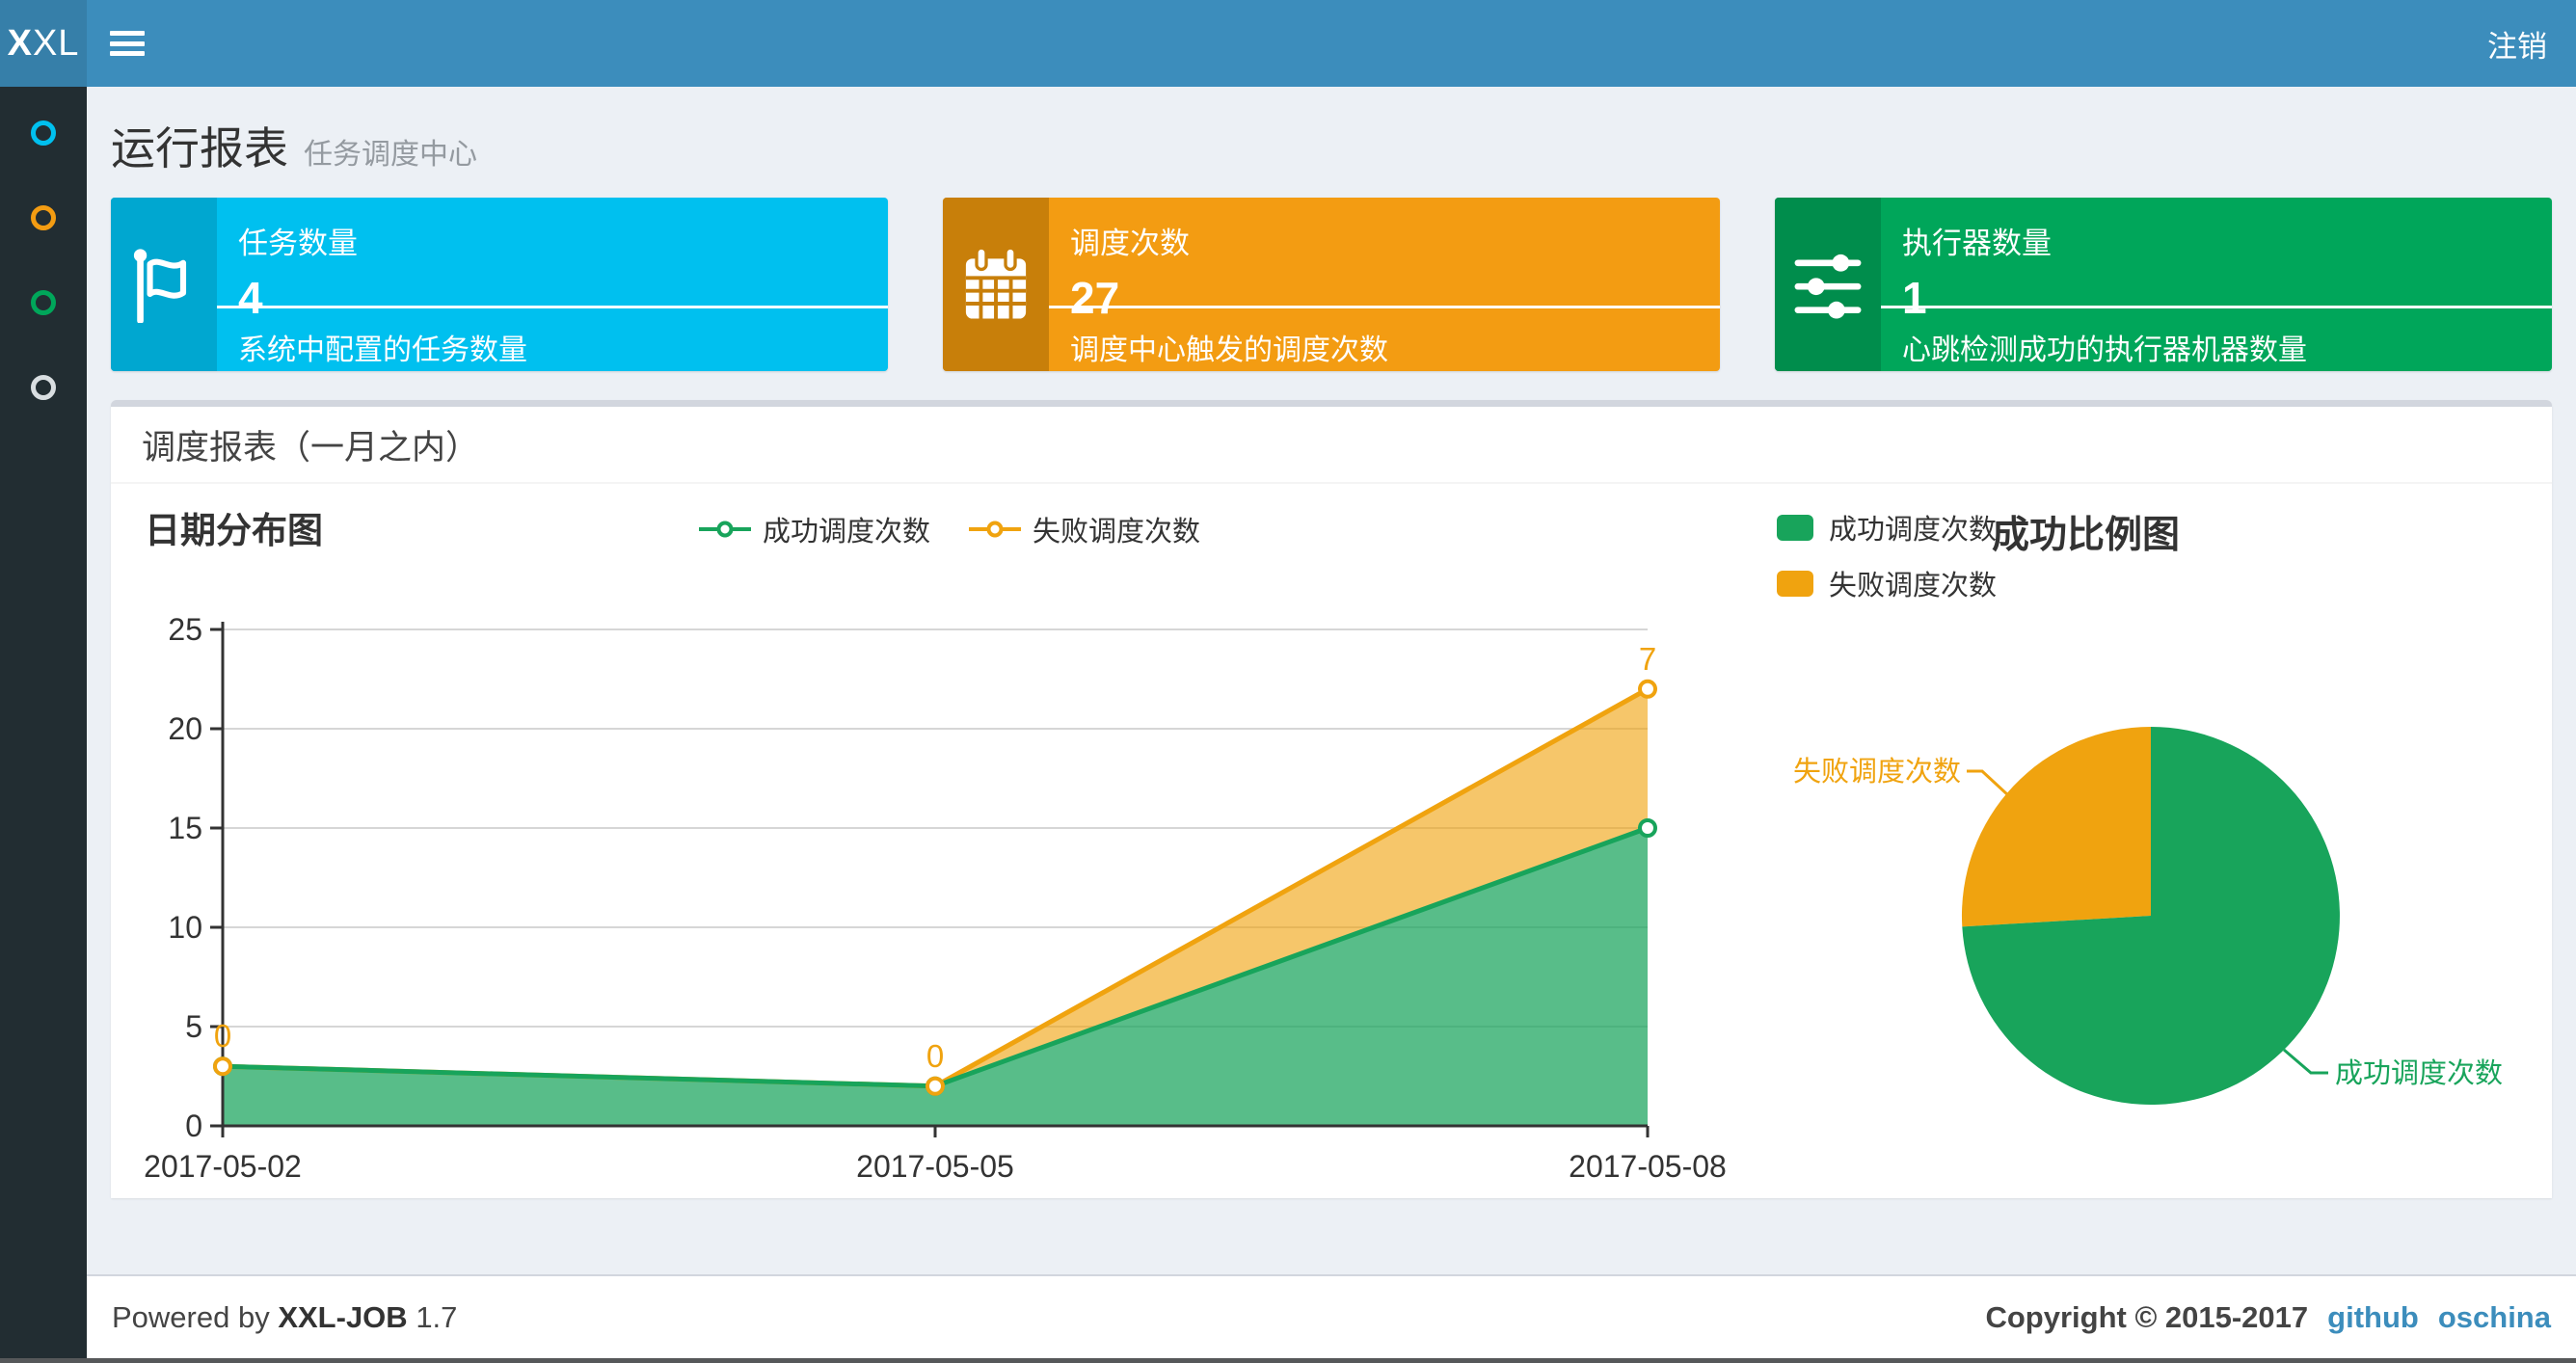 This screenshot has height=1363, width=2576. I want to click on svg-text: 20, so click(185, 728).